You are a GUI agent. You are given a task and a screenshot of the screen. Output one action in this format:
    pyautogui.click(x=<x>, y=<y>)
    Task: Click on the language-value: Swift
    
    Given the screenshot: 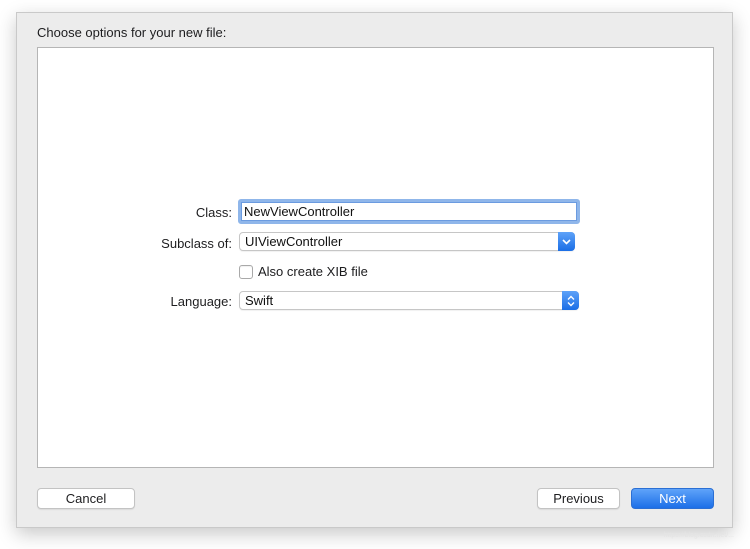 What is the action you would take?
    pyautogui.click(x=259, y=300)
    